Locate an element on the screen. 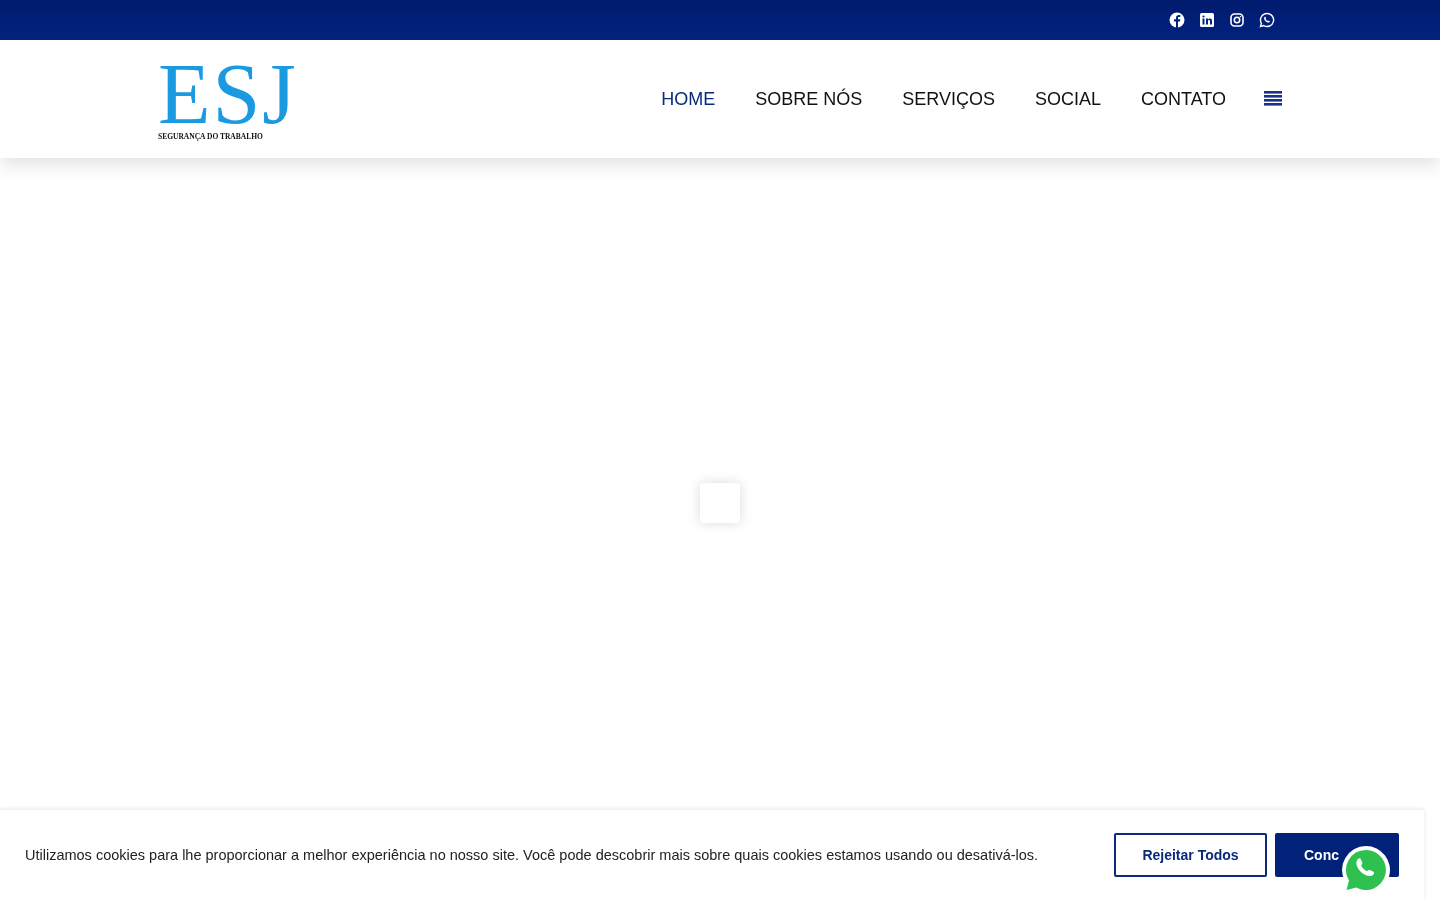 The height and width of the screenshot is (900, 1440). nav-link: SERVIÇOS is located at coordinates (948, 99).